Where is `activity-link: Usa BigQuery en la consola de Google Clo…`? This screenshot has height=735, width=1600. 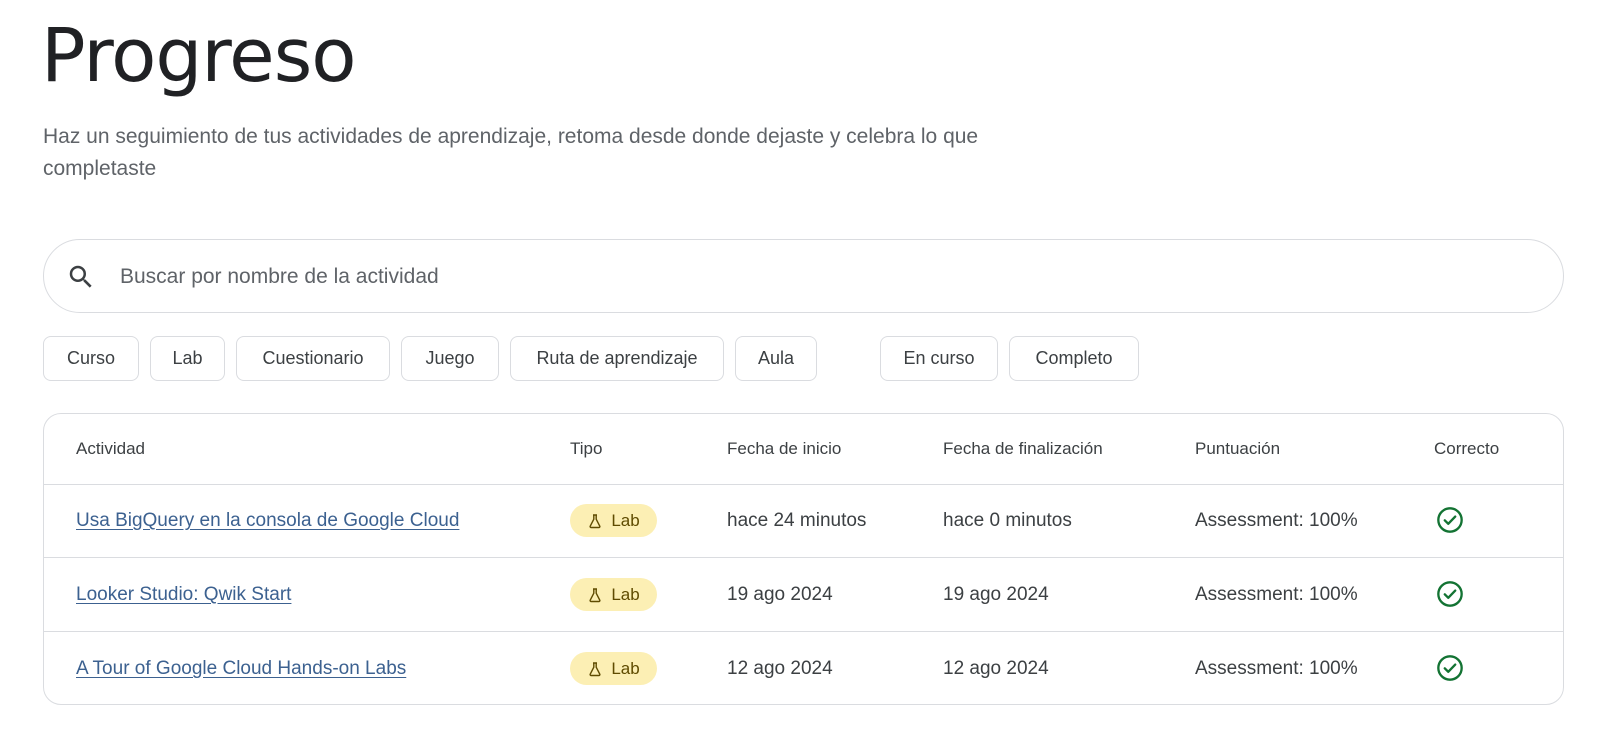
activity-link: Usa BigQuery en la consola de Google Clo… is located at coordinates (267, 520).